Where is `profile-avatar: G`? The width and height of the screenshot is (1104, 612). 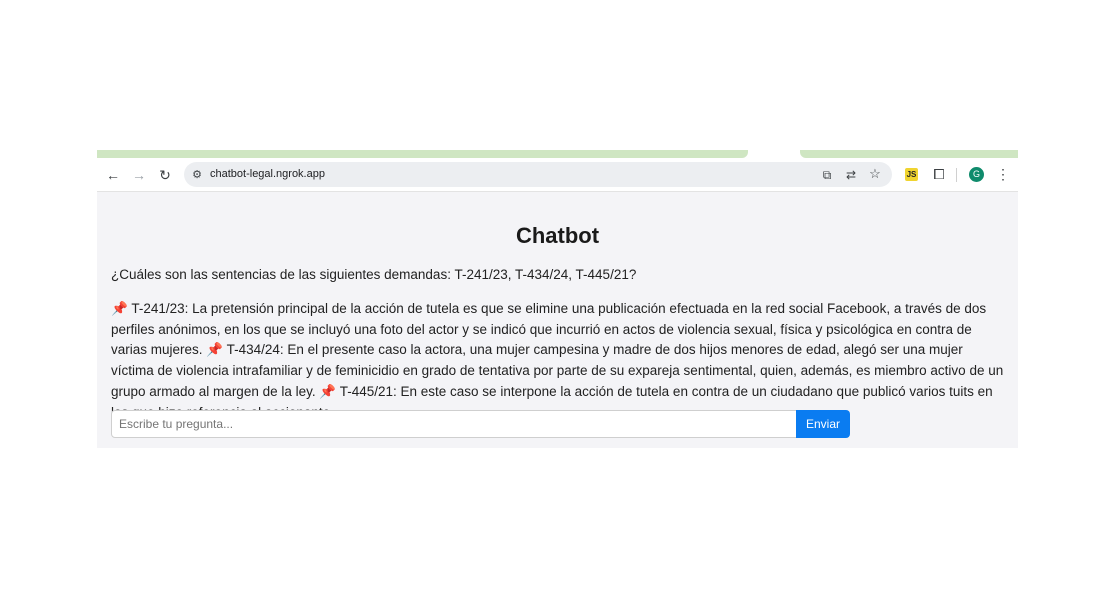
profile-avatar: G is located at coordinates (976, 174).